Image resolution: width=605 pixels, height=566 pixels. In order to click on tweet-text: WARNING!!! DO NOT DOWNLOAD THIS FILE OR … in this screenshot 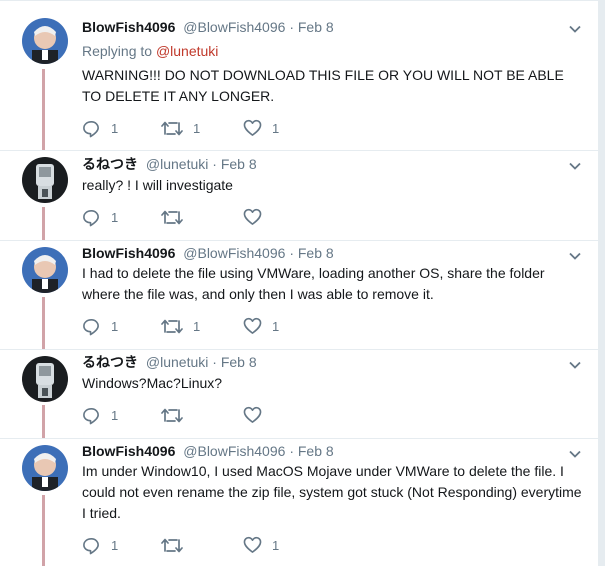, I will do `click(323, 85)`.